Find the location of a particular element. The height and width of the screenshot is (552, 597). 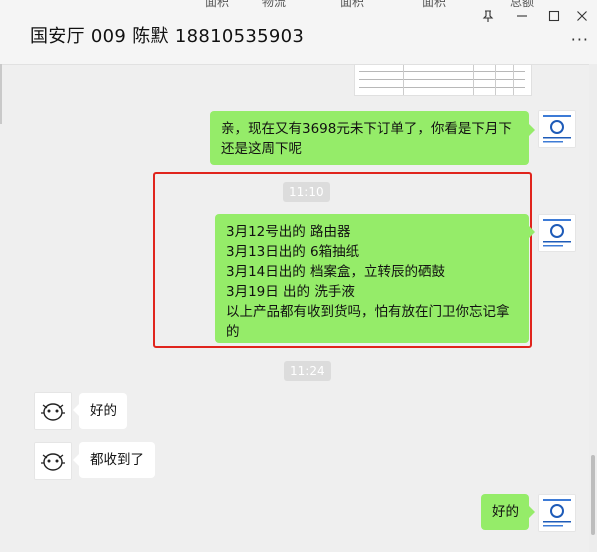

chat-title: 国安厅 009 陈默 18810535903 is located at coordinates (167, 36).